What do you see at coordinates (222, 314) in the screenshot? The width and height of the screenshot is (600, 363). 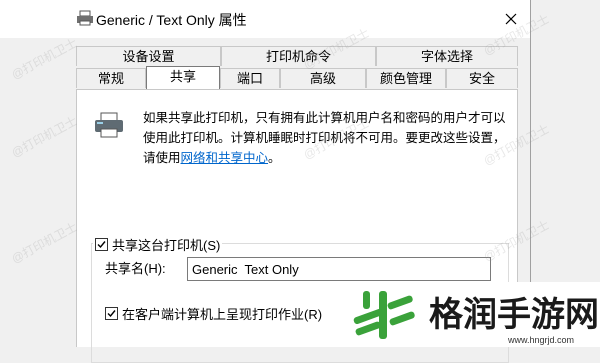 I see `render-jobs-label: 在客户端计算机上呈现打印作业(R)` at bounding box center [222, 314].